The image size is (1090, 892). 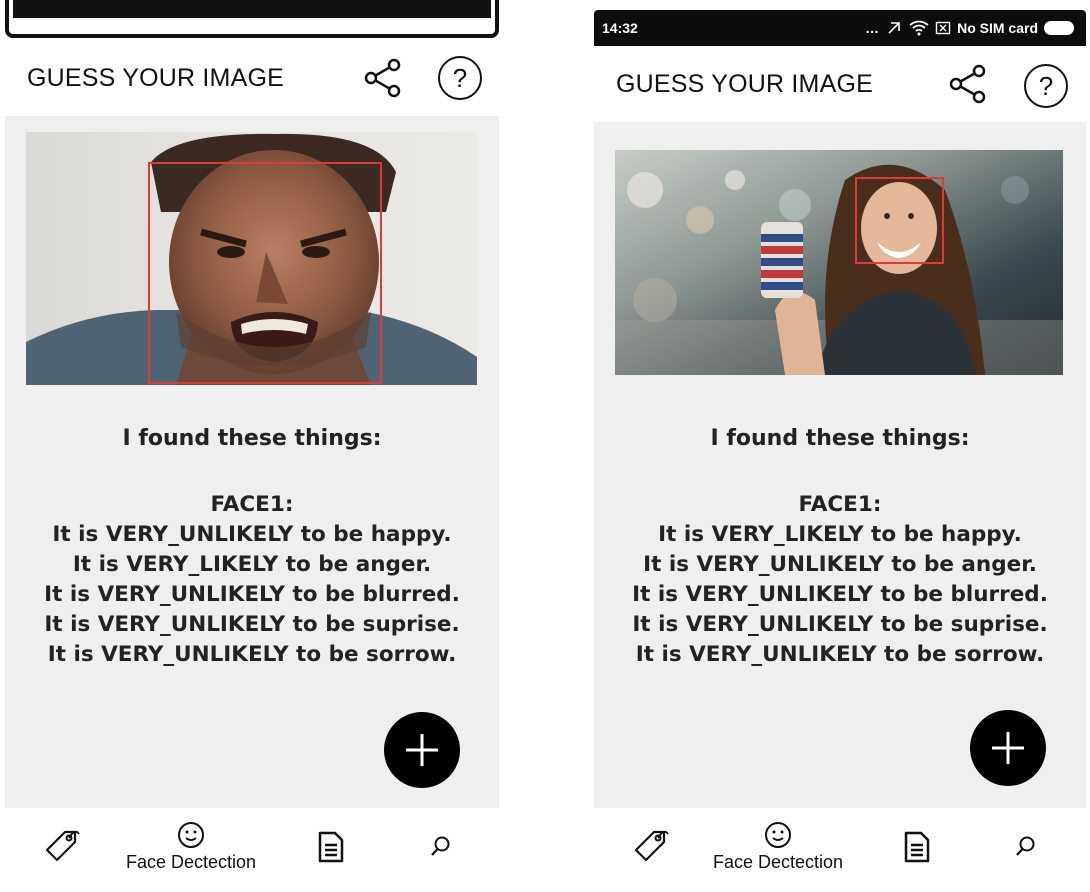 What do you see at coordinates (894, 28) in the screenshot?
I see `sync-off-icon` at bounding box center [894, 28].